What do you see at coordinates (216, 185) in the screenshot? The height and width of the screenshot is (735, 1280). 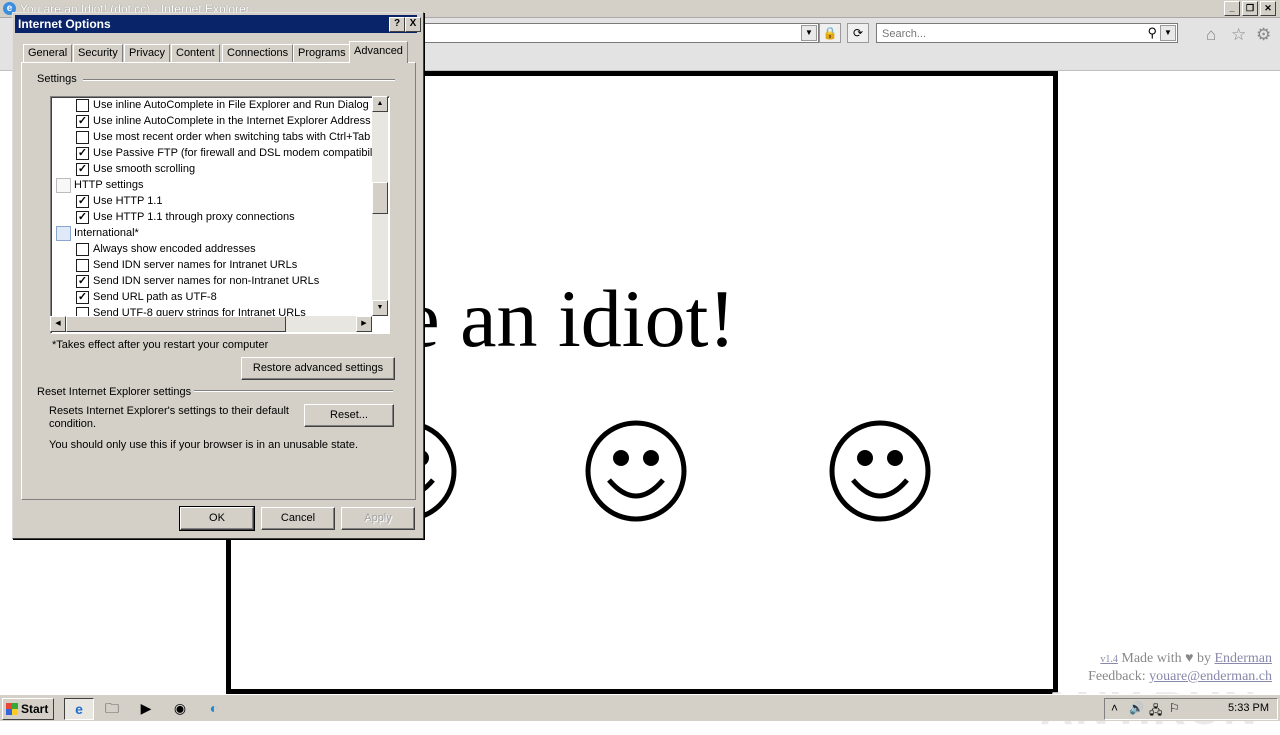 I see `settings-category-row: HTTP settings` at bounding box center [216, 185].